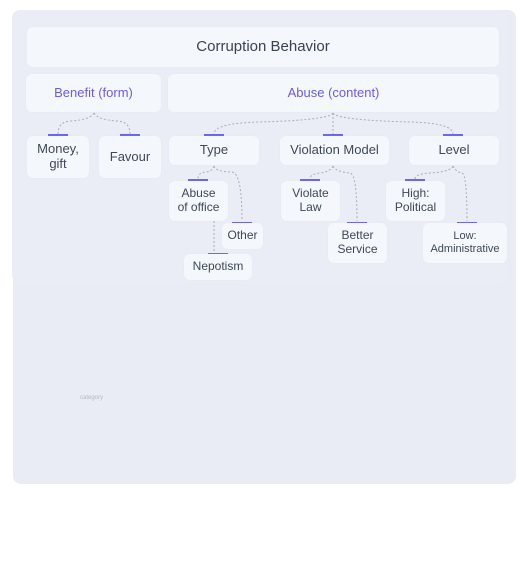  I want to click on node-level: Level, so click(454, 150).